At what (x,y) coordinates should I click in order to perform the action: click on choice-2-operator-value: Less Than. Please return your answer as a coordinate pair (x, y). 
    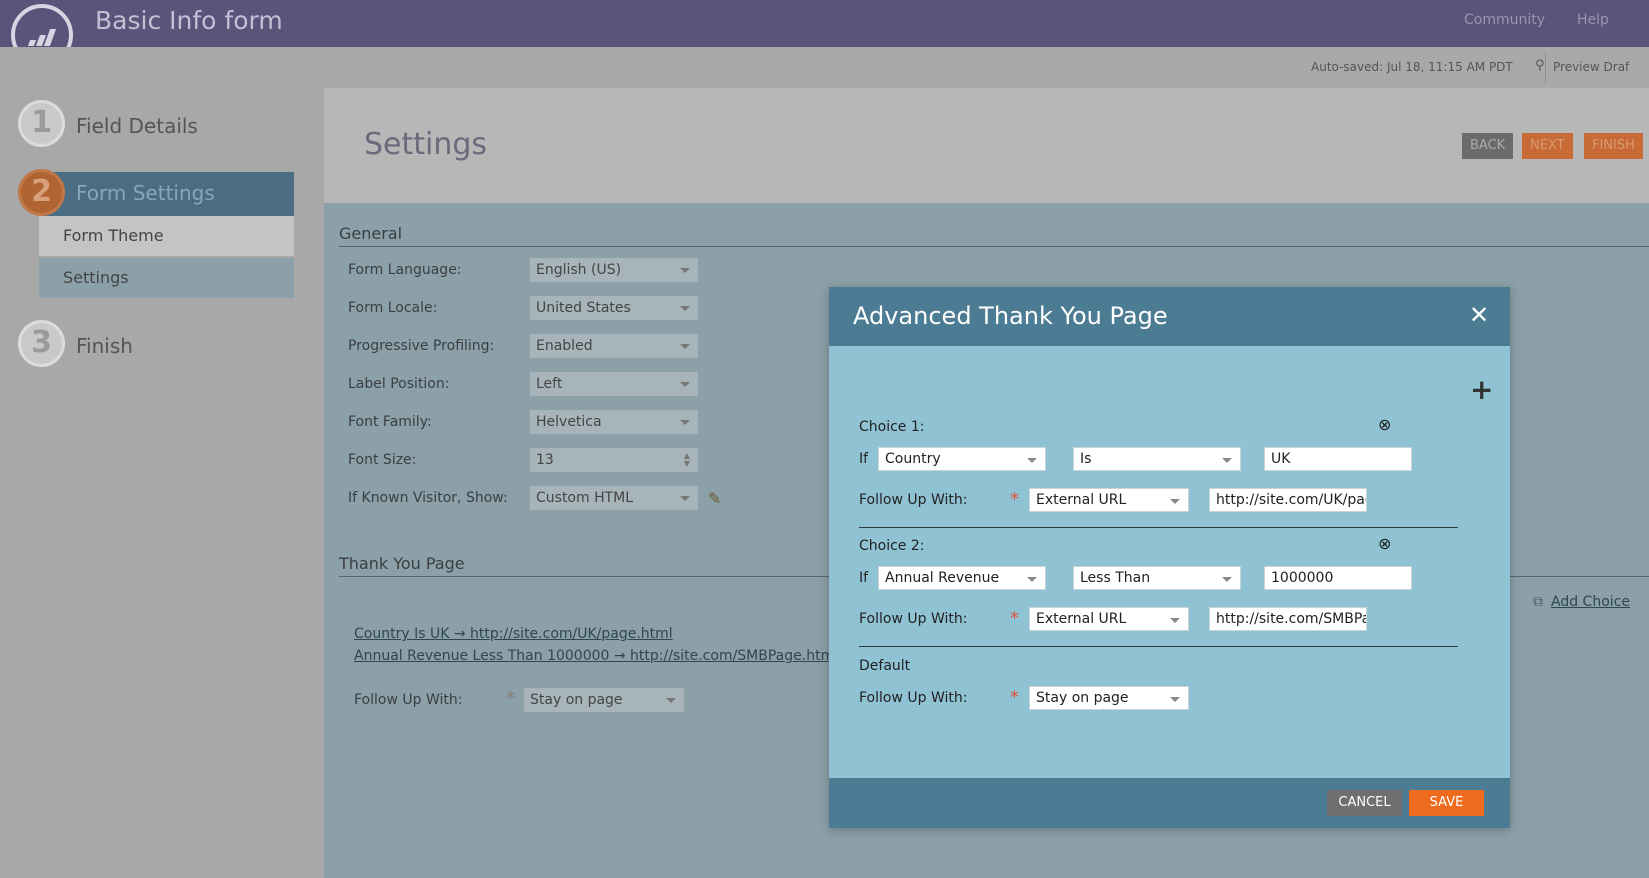
    Looking at the image, I should click on (1115, 578).